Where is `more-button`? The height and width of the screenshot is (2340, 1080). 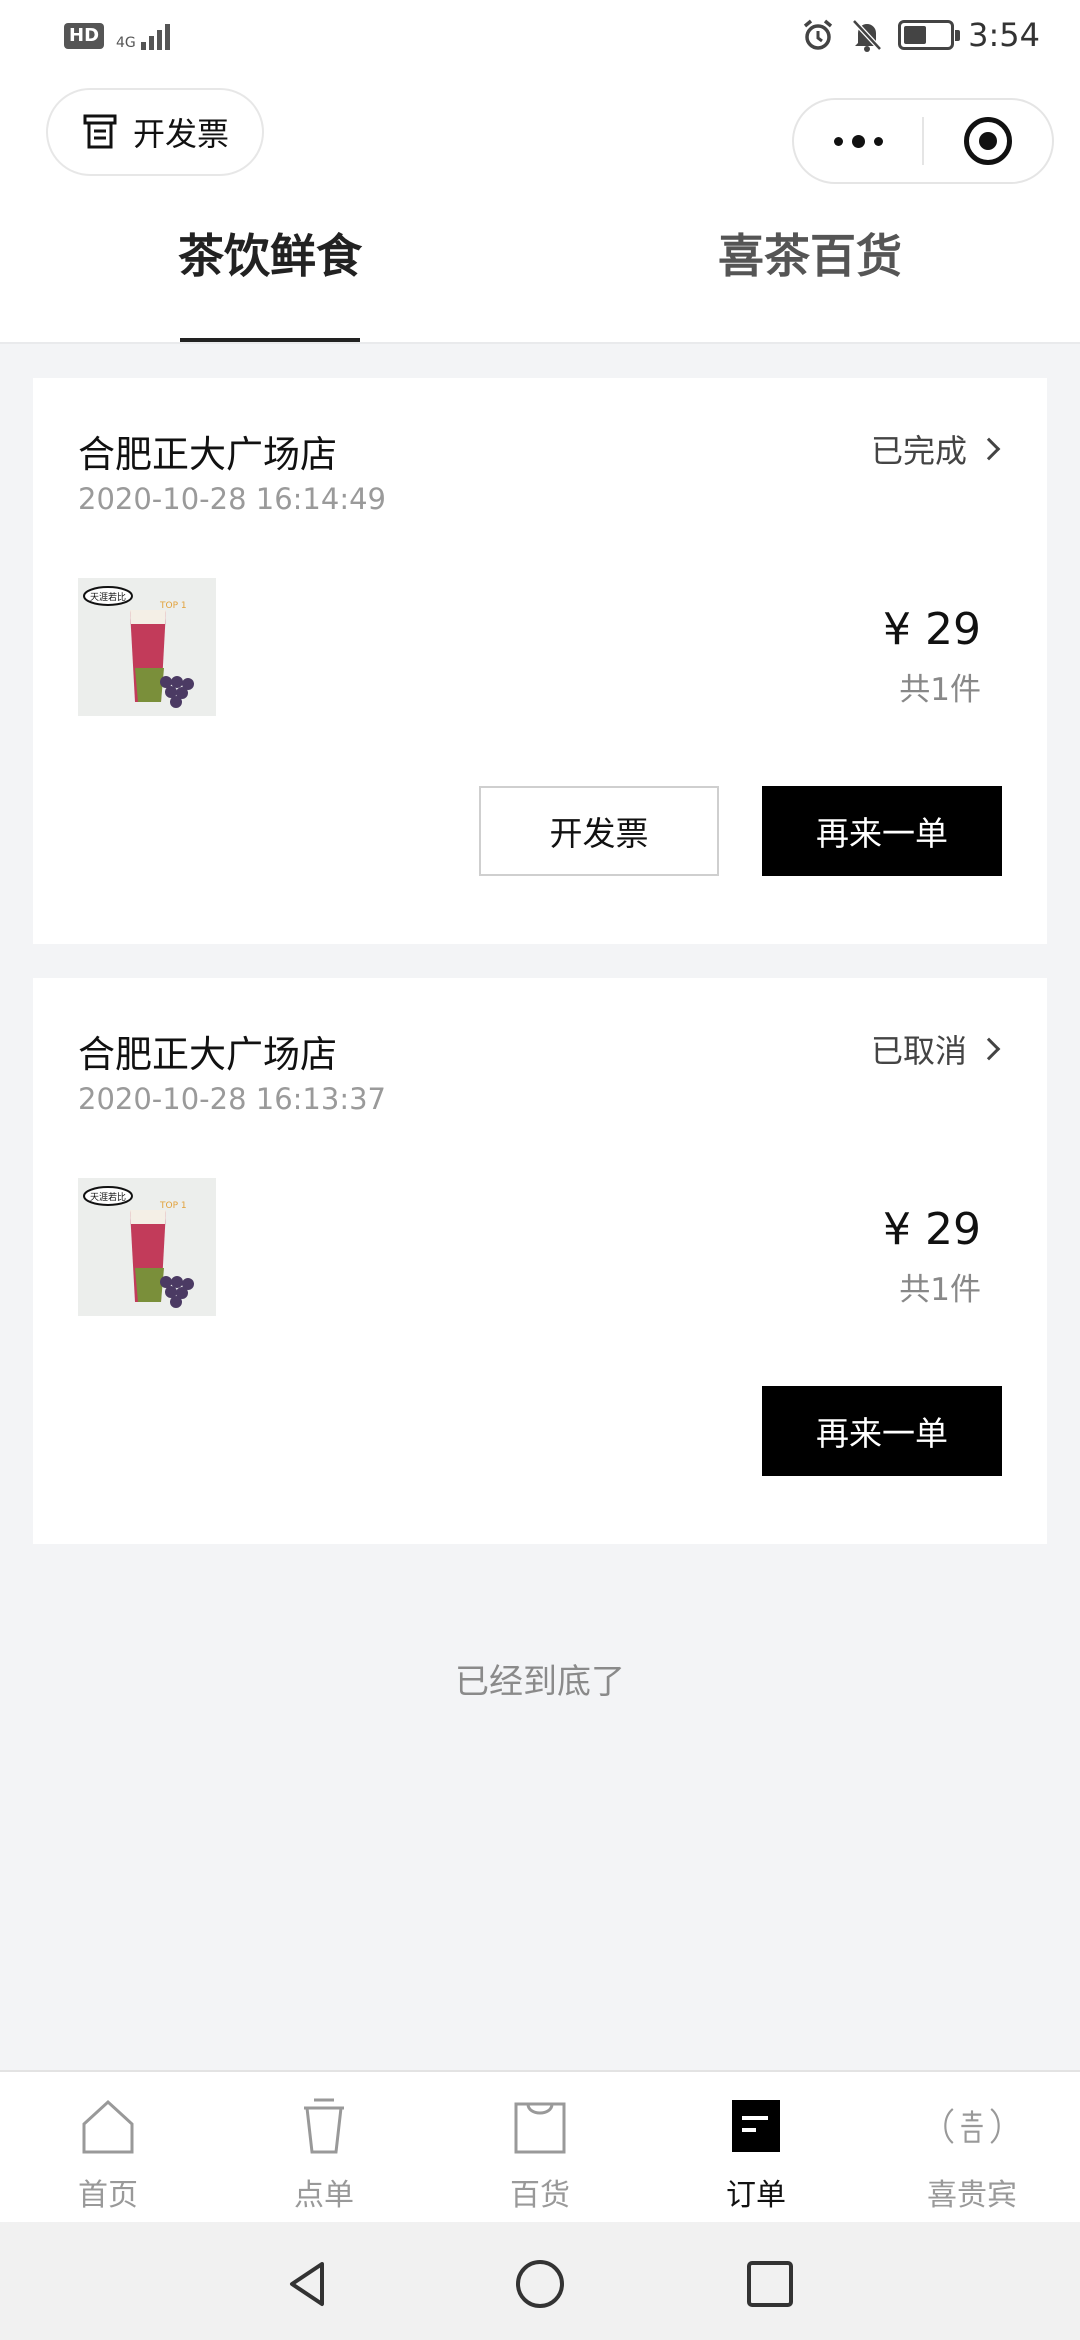 more-button is located at coordinates (858, 141).